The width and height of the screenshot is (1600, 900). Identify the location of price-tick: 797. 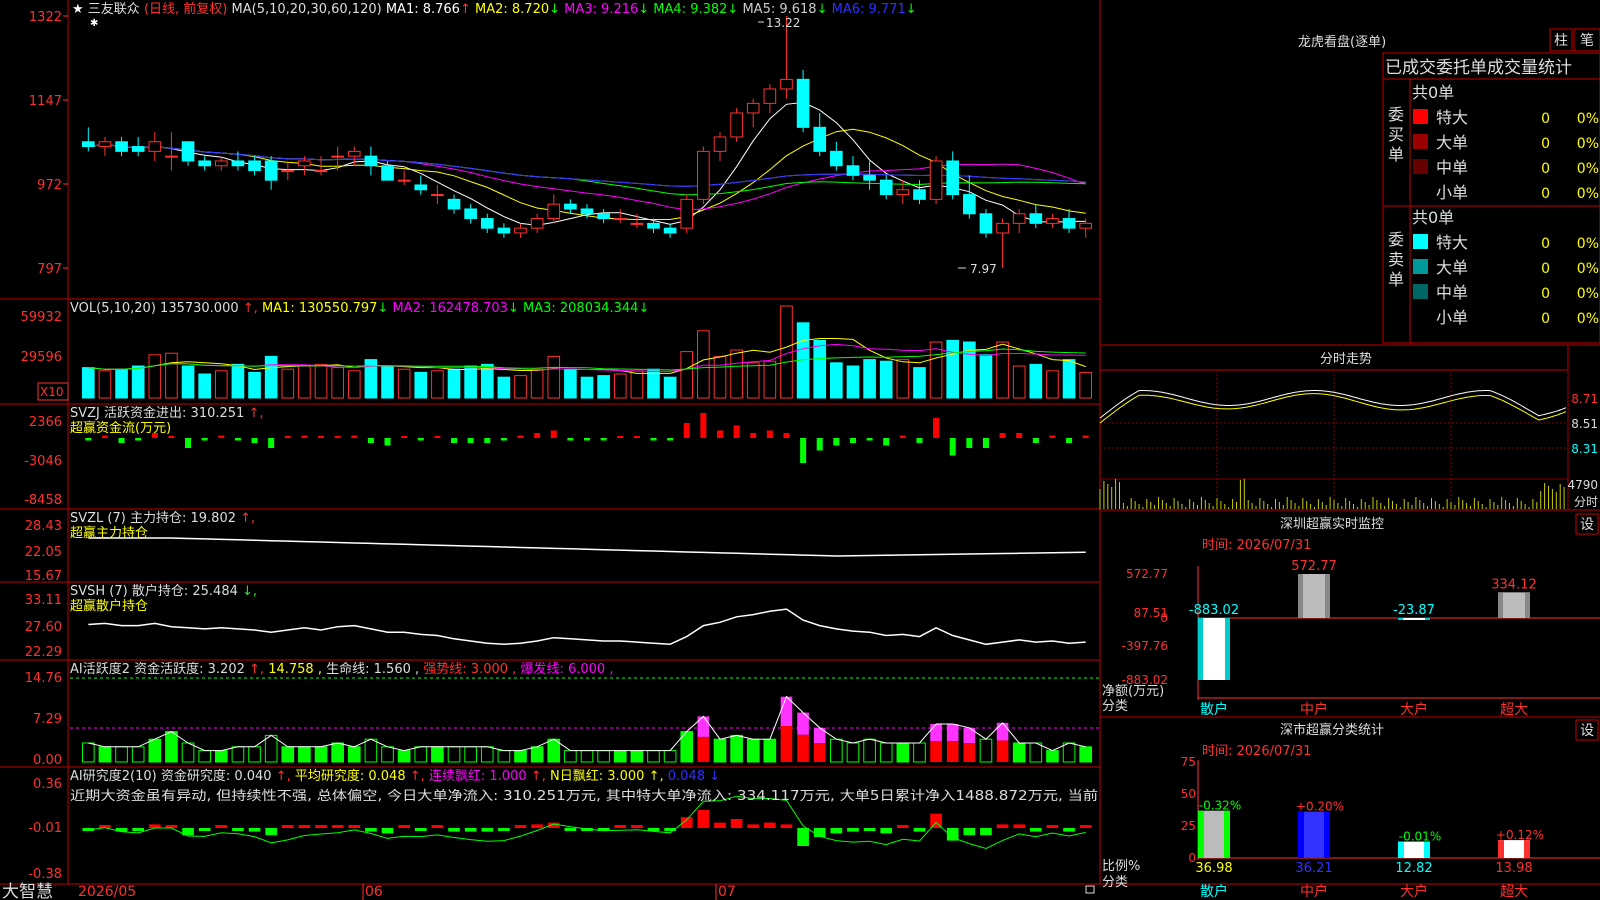
(49, 269).